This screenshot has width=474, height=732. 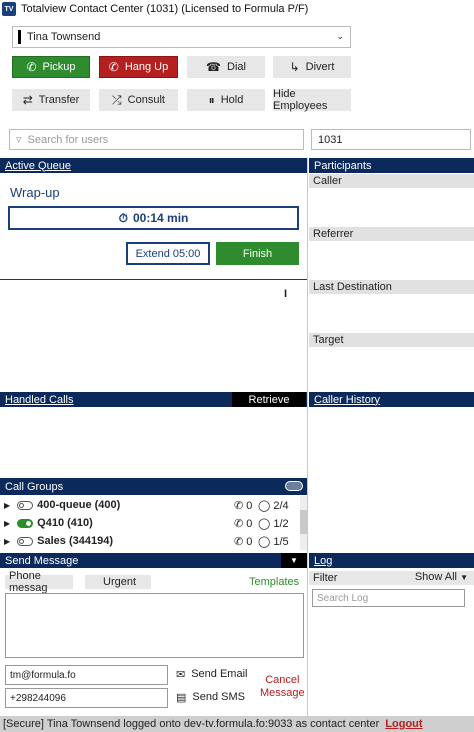 I want to click on message-textarea, so click(x=154, y=625).